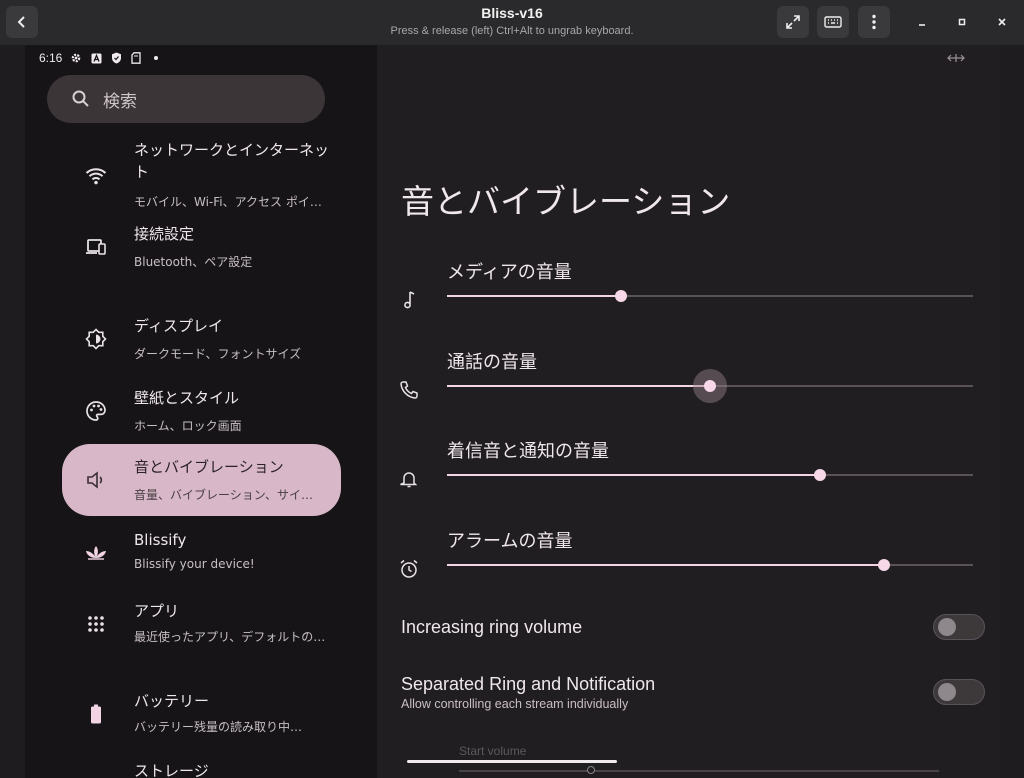 Image resolution: width=1024 pixels, height=778 pixels. I want to click on page-title: 音とバイブレーション, so click(566, 201).